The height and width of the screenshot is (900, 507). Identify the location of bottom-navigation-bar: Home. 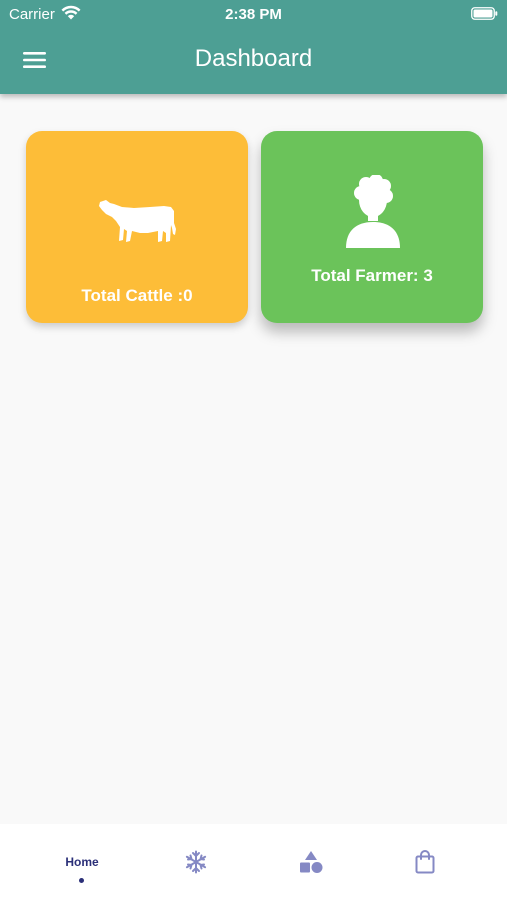
(253, 862).